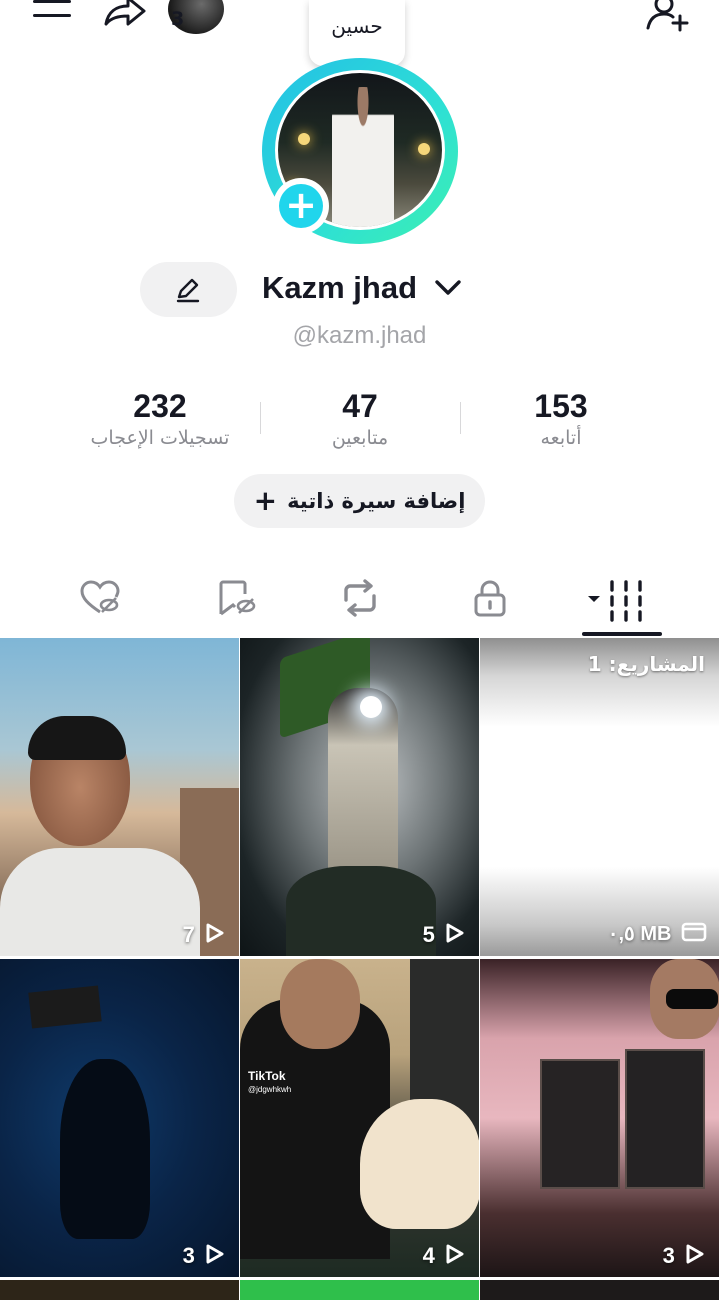 The height and width of the screenshot is (1300, 719). What do you see at coordinates (160, 406) in the screenshot?
I see `likes-count: 232` at bounding box center [160, 406].